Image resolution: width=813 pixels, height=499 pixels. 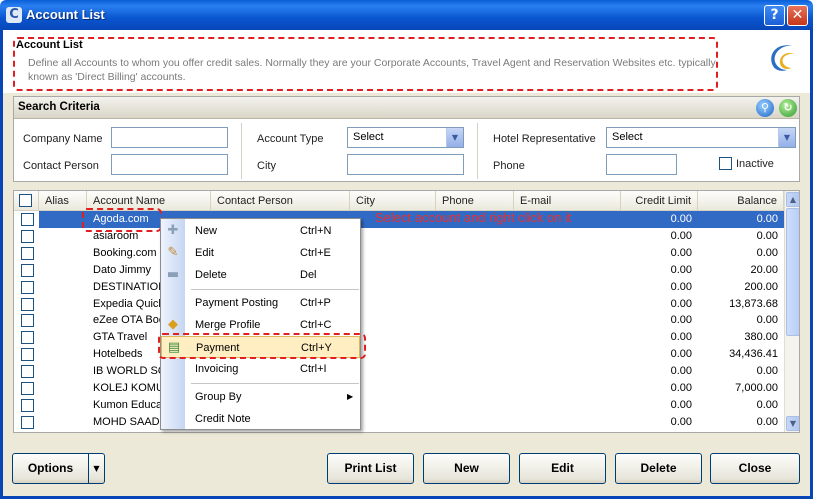 What do you see at coordinates (399, 422) in the screenshot?
I see `table-row: MOHD SAAD 0.00 0.00` at bounding box center [399, 422].